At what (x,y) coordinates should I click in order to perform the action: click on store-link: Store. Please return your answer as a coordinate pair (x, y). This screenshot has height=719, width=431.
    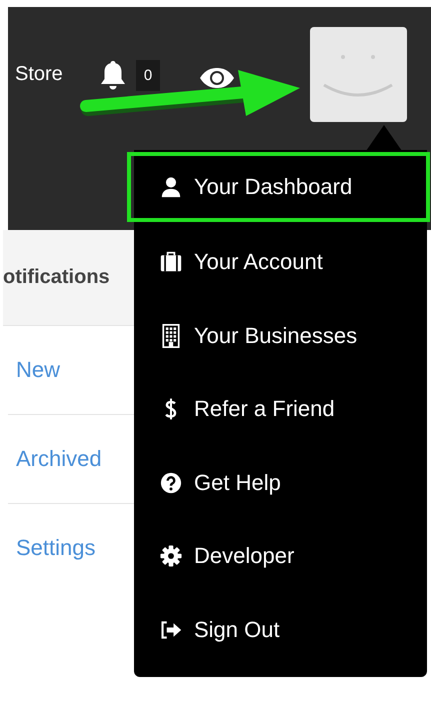
    Looking at the image, I should click on (39, 74).